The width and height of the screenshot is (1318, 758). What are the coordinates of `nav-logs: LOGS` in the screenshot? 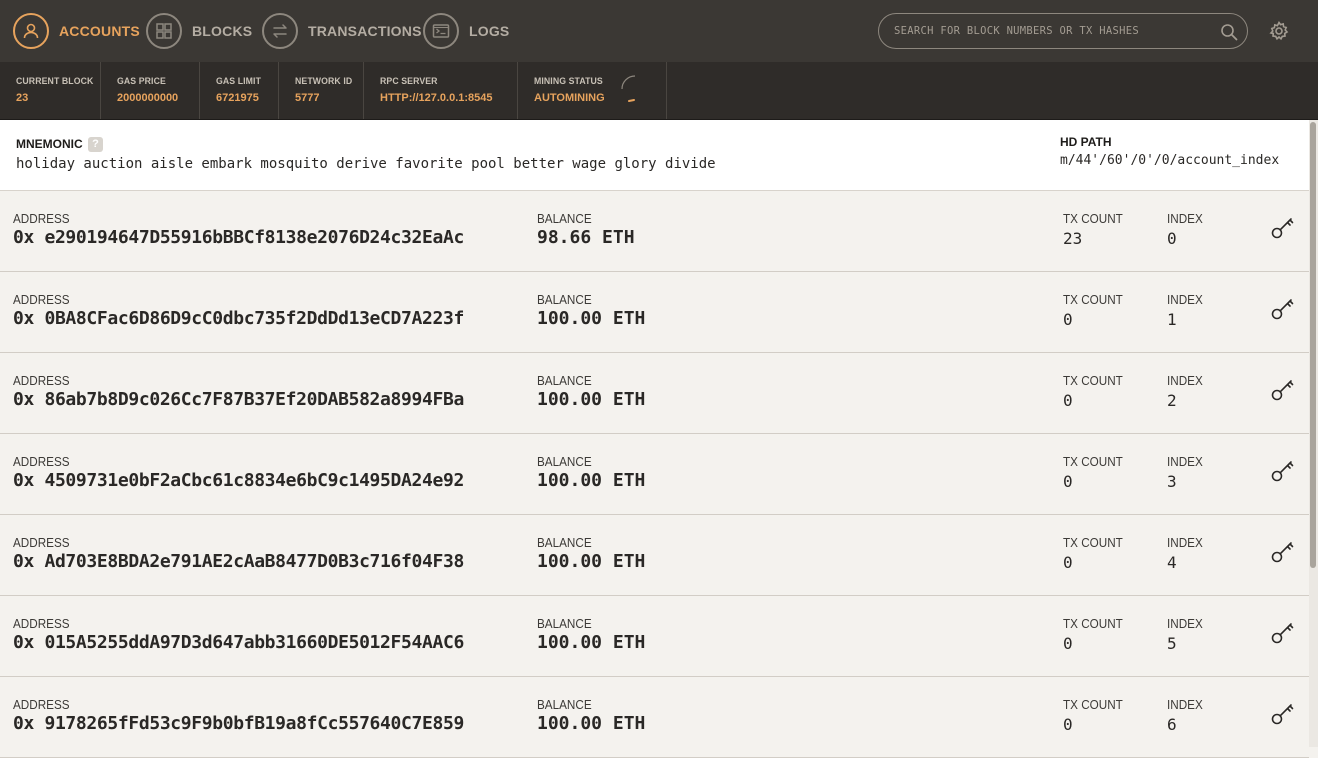 It's located at (466, 31).